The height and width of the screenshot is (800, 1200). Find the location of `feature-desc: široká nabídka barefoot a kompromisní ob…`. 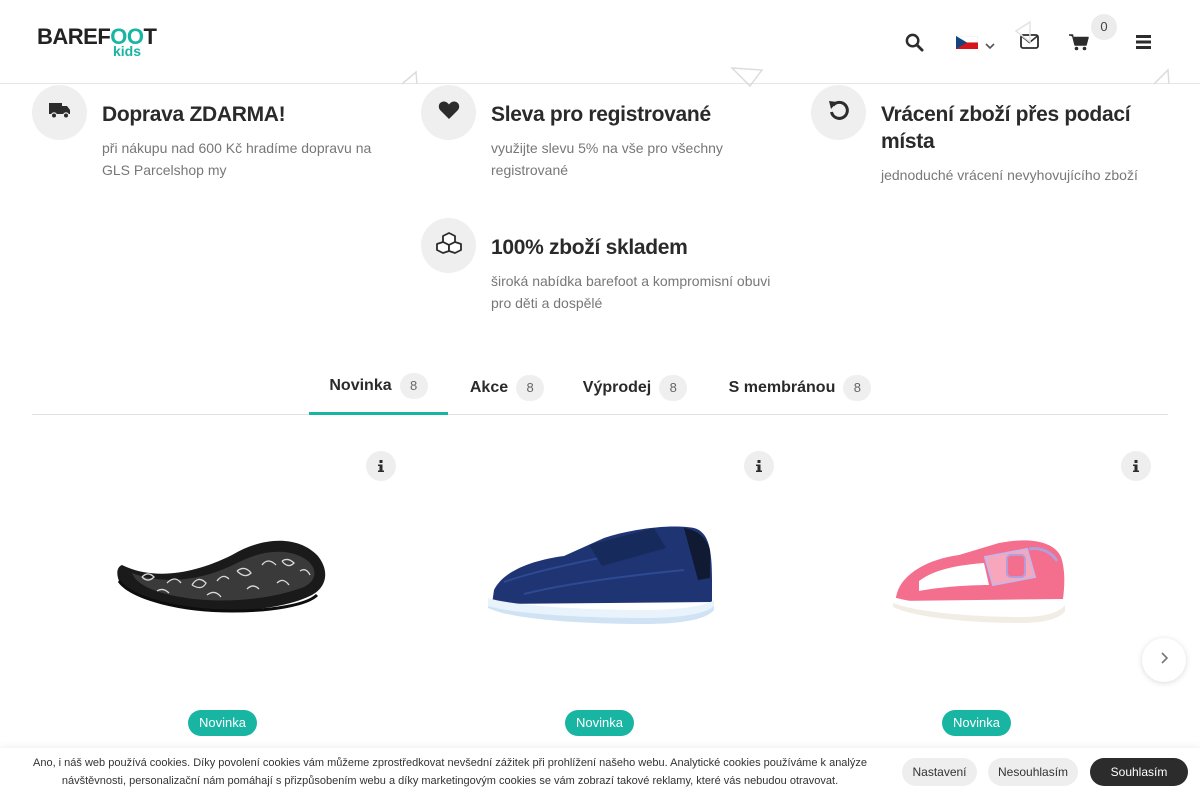

feature-desc: široká nabídka barefoot a kompromisní ob… is located at coordinates (631, 292).